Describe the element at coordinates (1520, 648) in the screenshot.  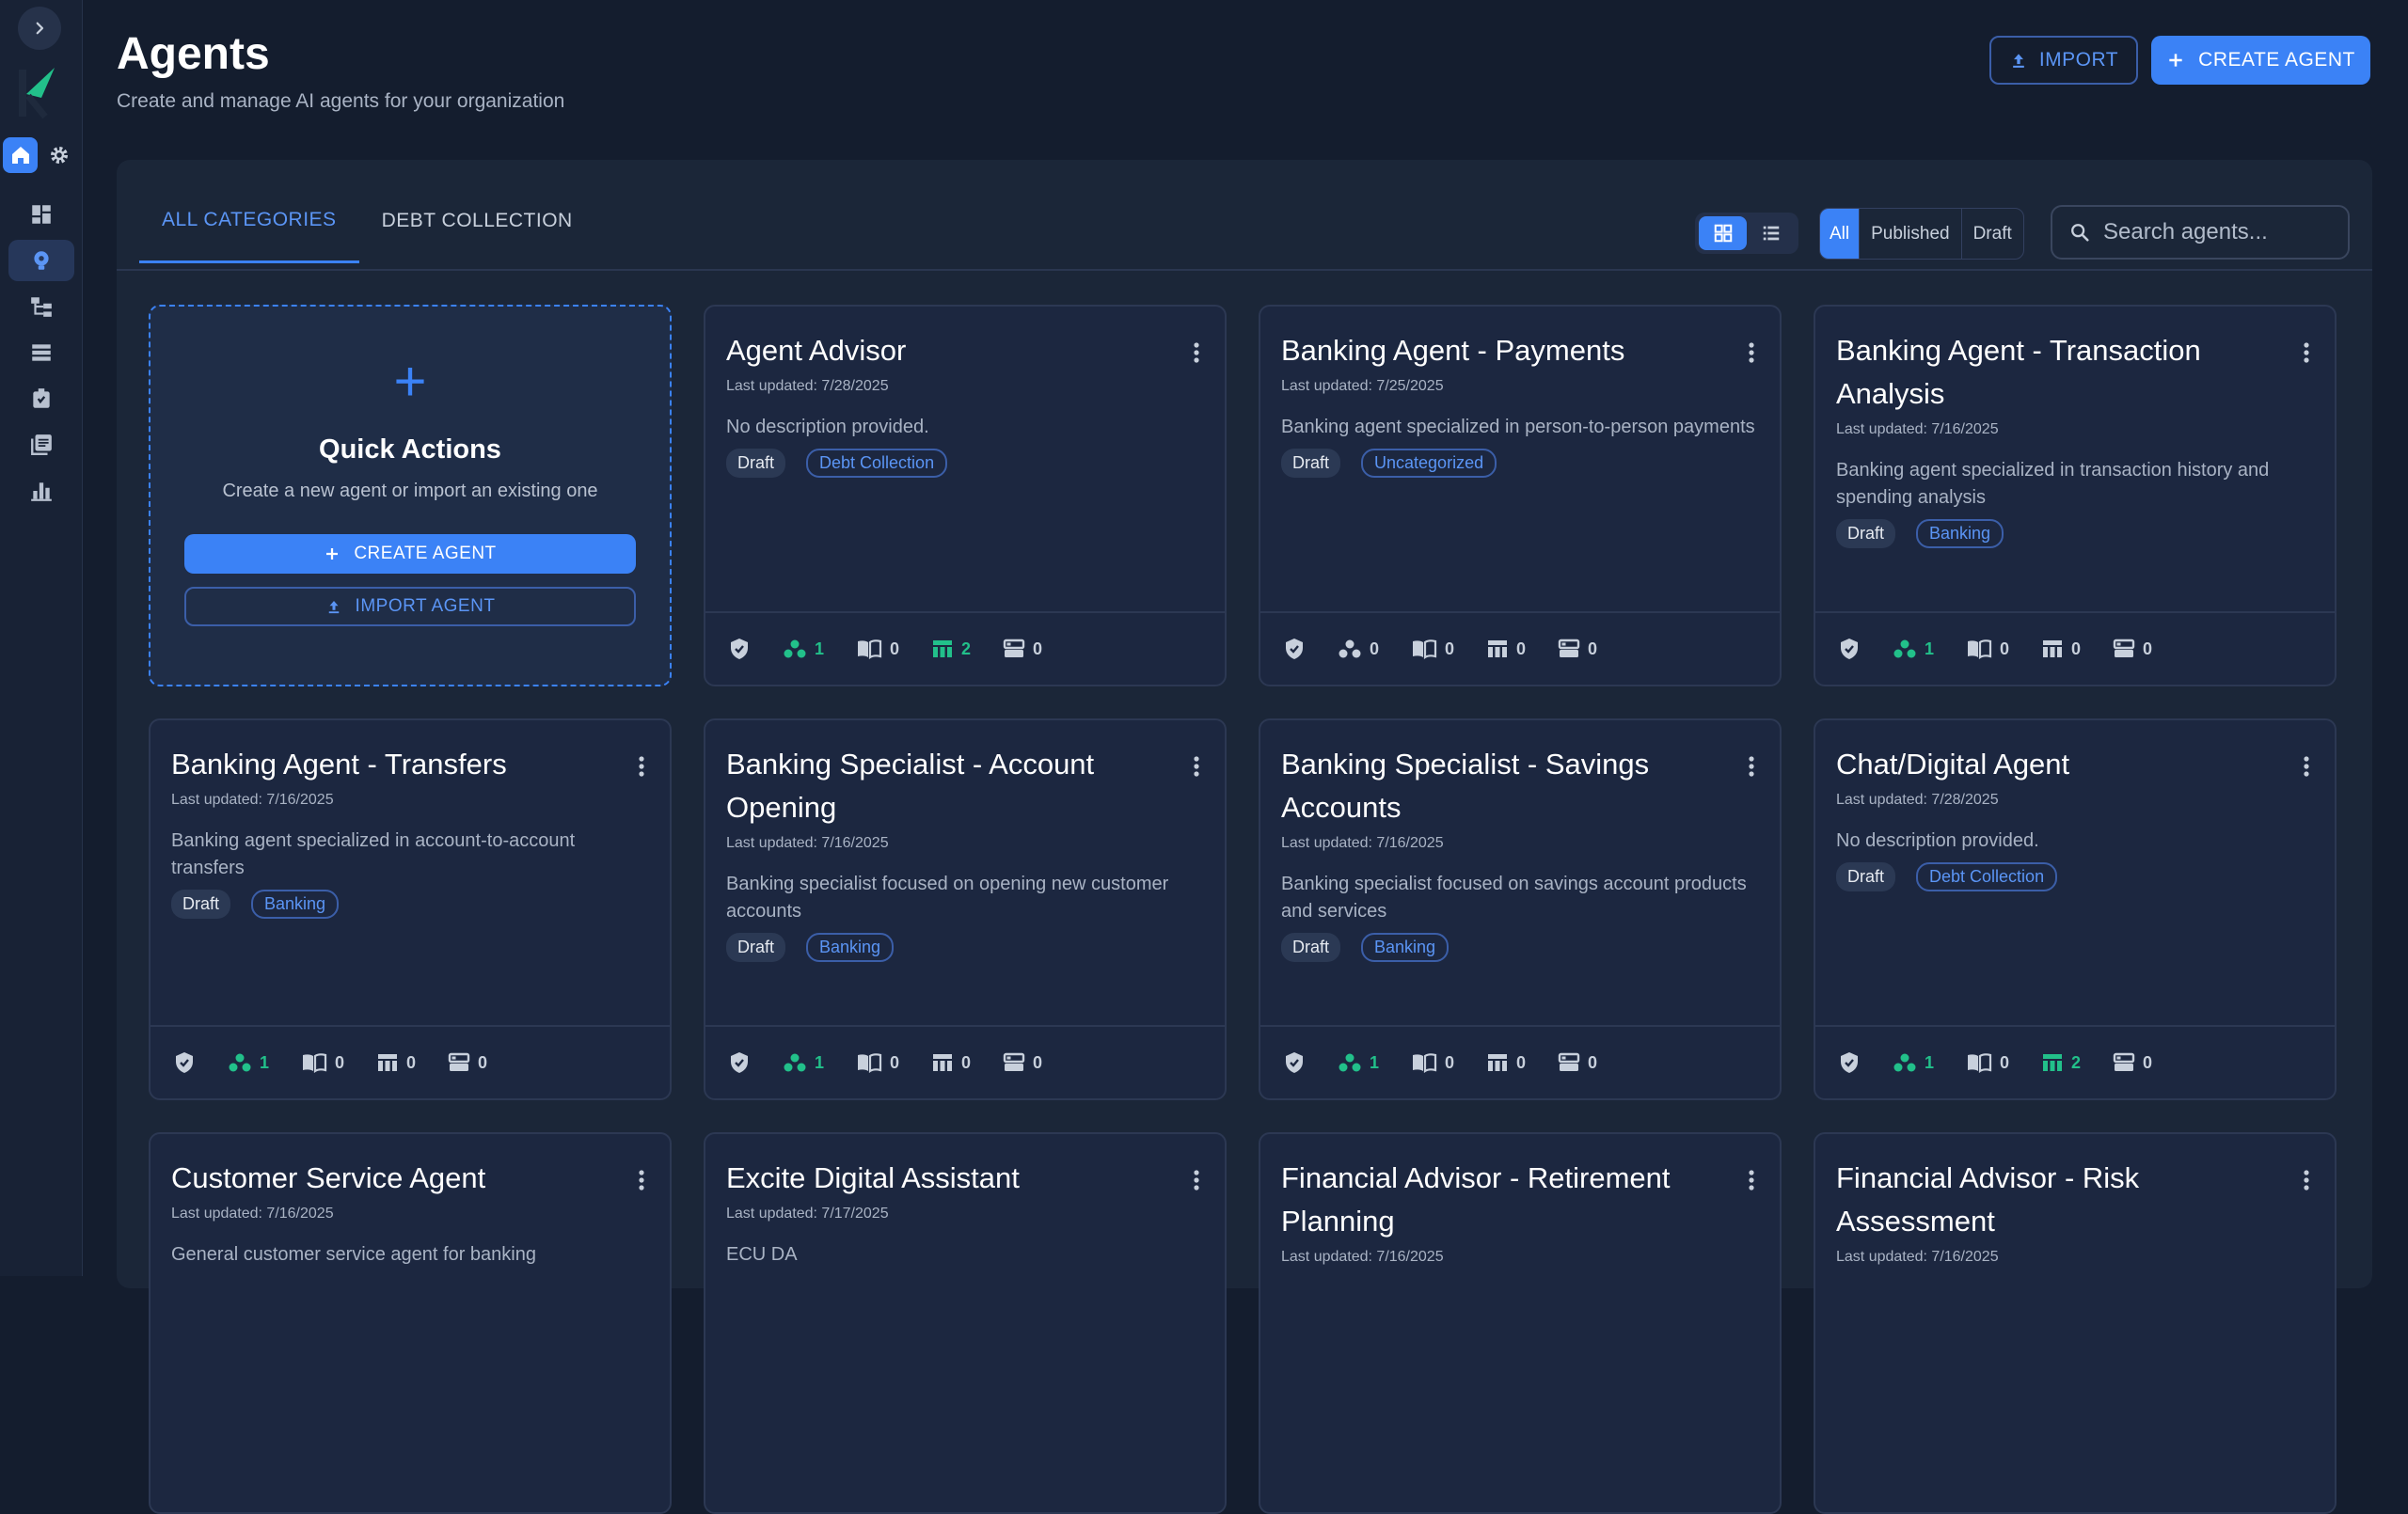
I see `agent-card-stats: 0 0 0 0` at that location.